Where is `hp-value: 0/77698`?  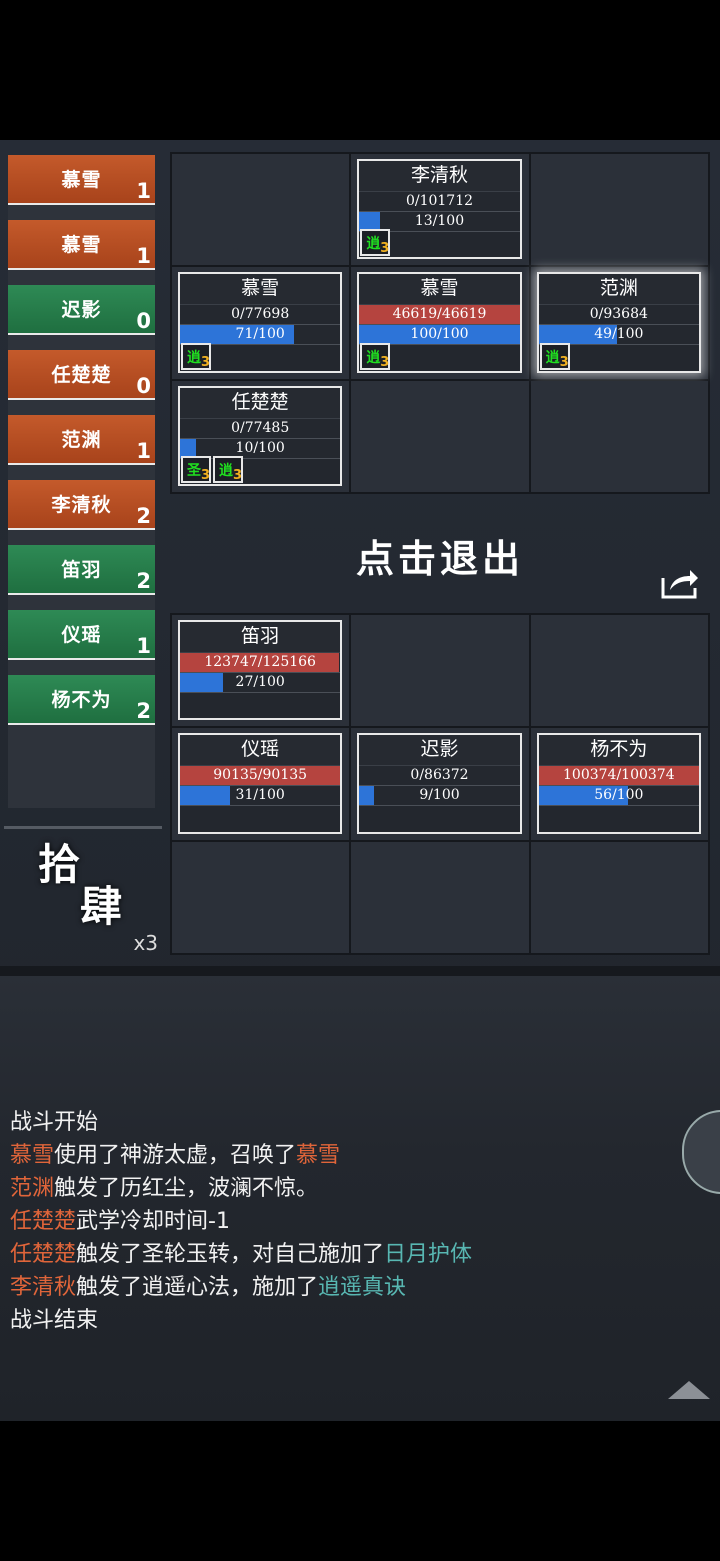 hp-value: 0/77698 is located at coordinates (260, 314).